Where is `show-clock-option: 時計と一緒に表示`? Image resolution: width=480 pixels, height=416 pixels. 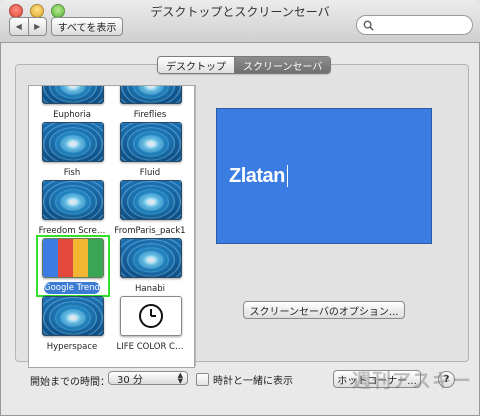
show-clock-option: 時計と一緒に表示 is located at coordinates (244, 379).